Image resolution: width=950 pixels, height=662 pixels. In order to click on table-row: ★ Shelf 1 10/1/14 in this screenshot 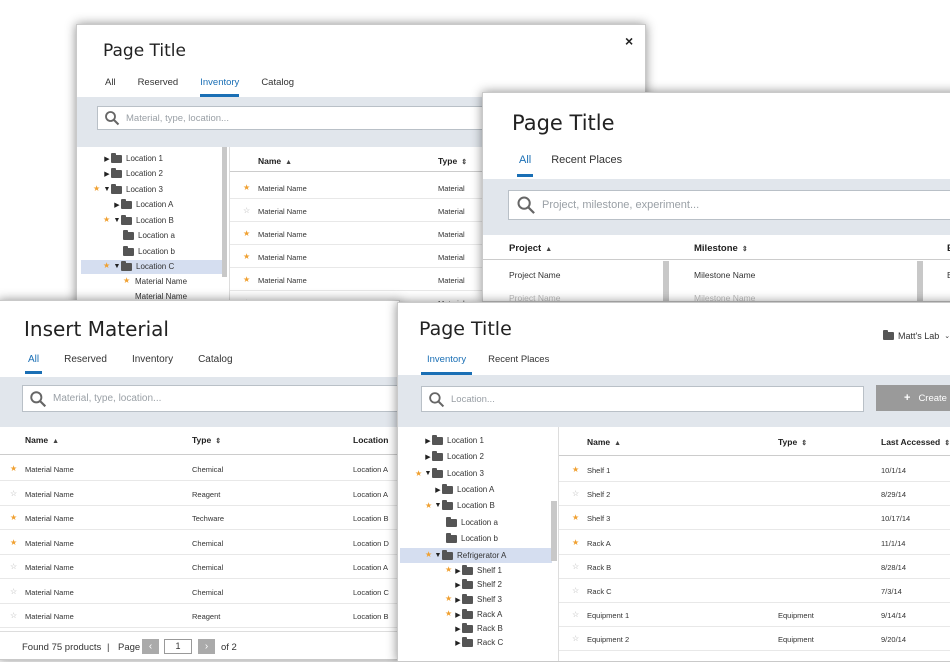, I will do `click(754, 470)`.